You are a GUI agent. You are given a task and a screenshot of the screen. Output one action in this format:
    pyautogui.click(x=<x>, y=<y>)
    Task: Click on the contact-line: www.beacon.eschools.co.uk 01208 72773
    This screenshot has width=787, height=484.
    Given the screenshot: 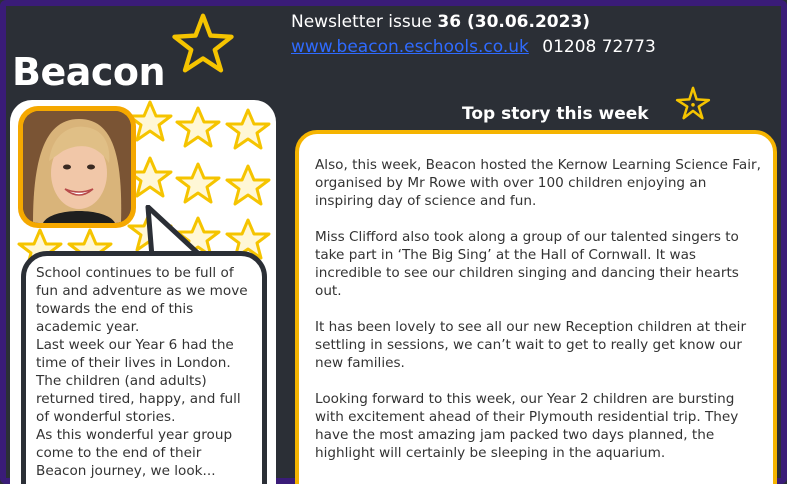 What is the action you would take?
    pyautogui.click(x=473, y=47)
    